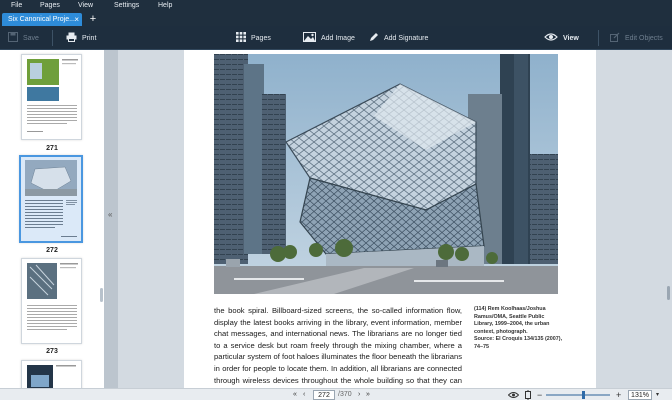 This screenshot has width=672, height=400. I want to click on save-button: Save, so click(23, 38).